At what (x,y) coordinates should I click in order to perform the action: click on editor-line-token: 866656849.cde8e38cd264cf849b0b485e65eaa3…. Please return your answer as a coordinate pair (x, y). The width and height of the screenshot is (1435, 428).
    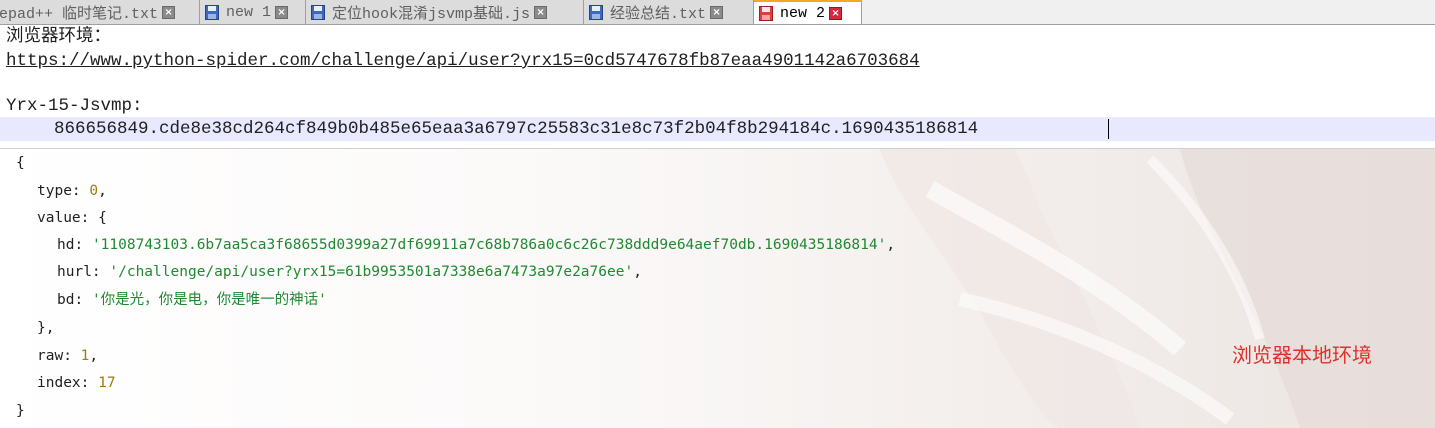
    Looking at the image, I should click on (516, 129).